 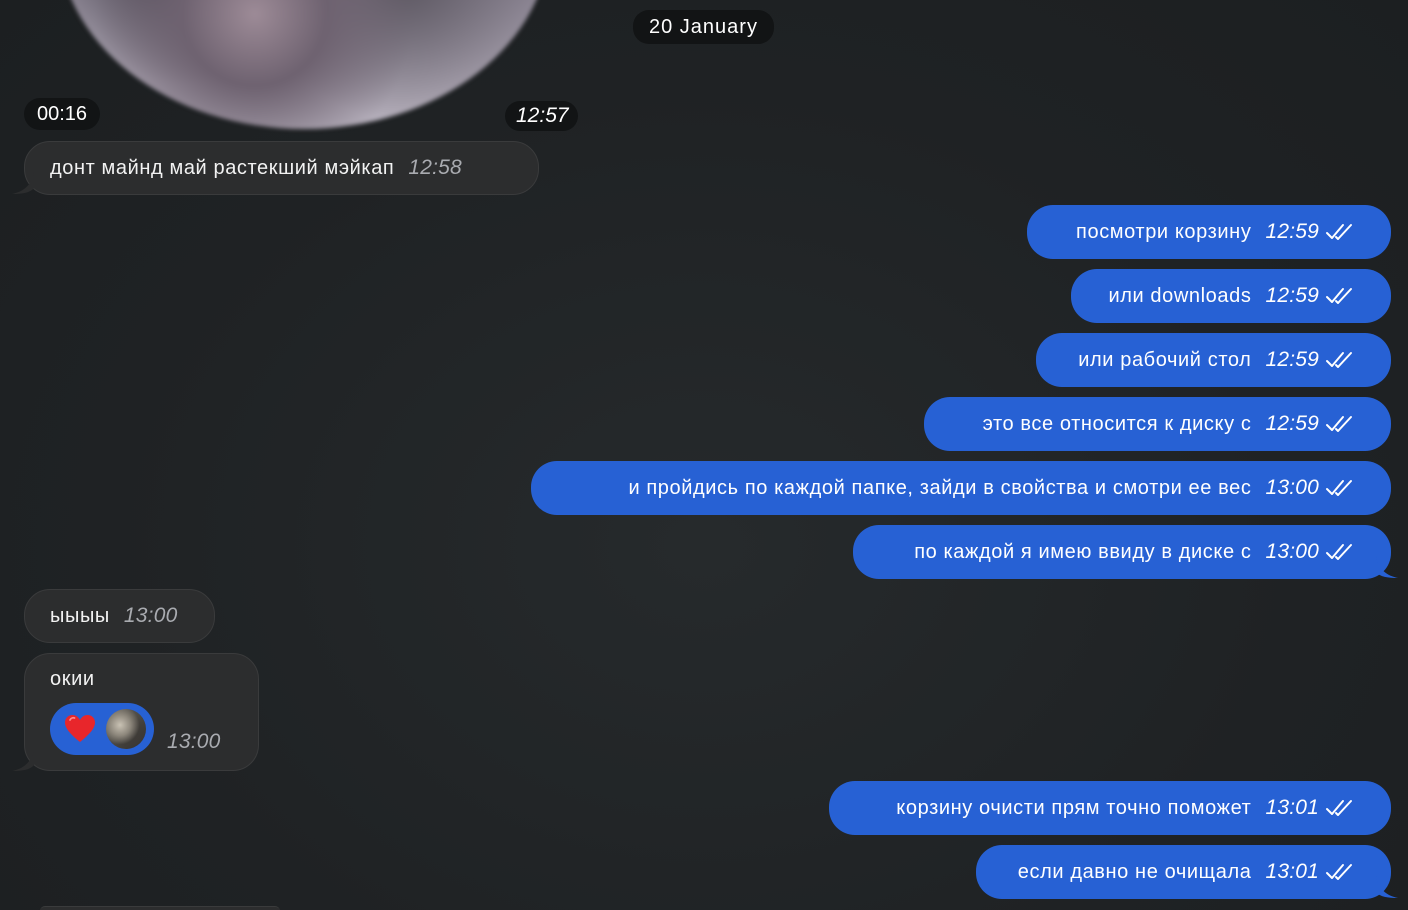 What do you see at coordinates (119, 616) in the screenshot?
I see `incoming-message: ыыыы 13:00` at bounding box center [119, 616].